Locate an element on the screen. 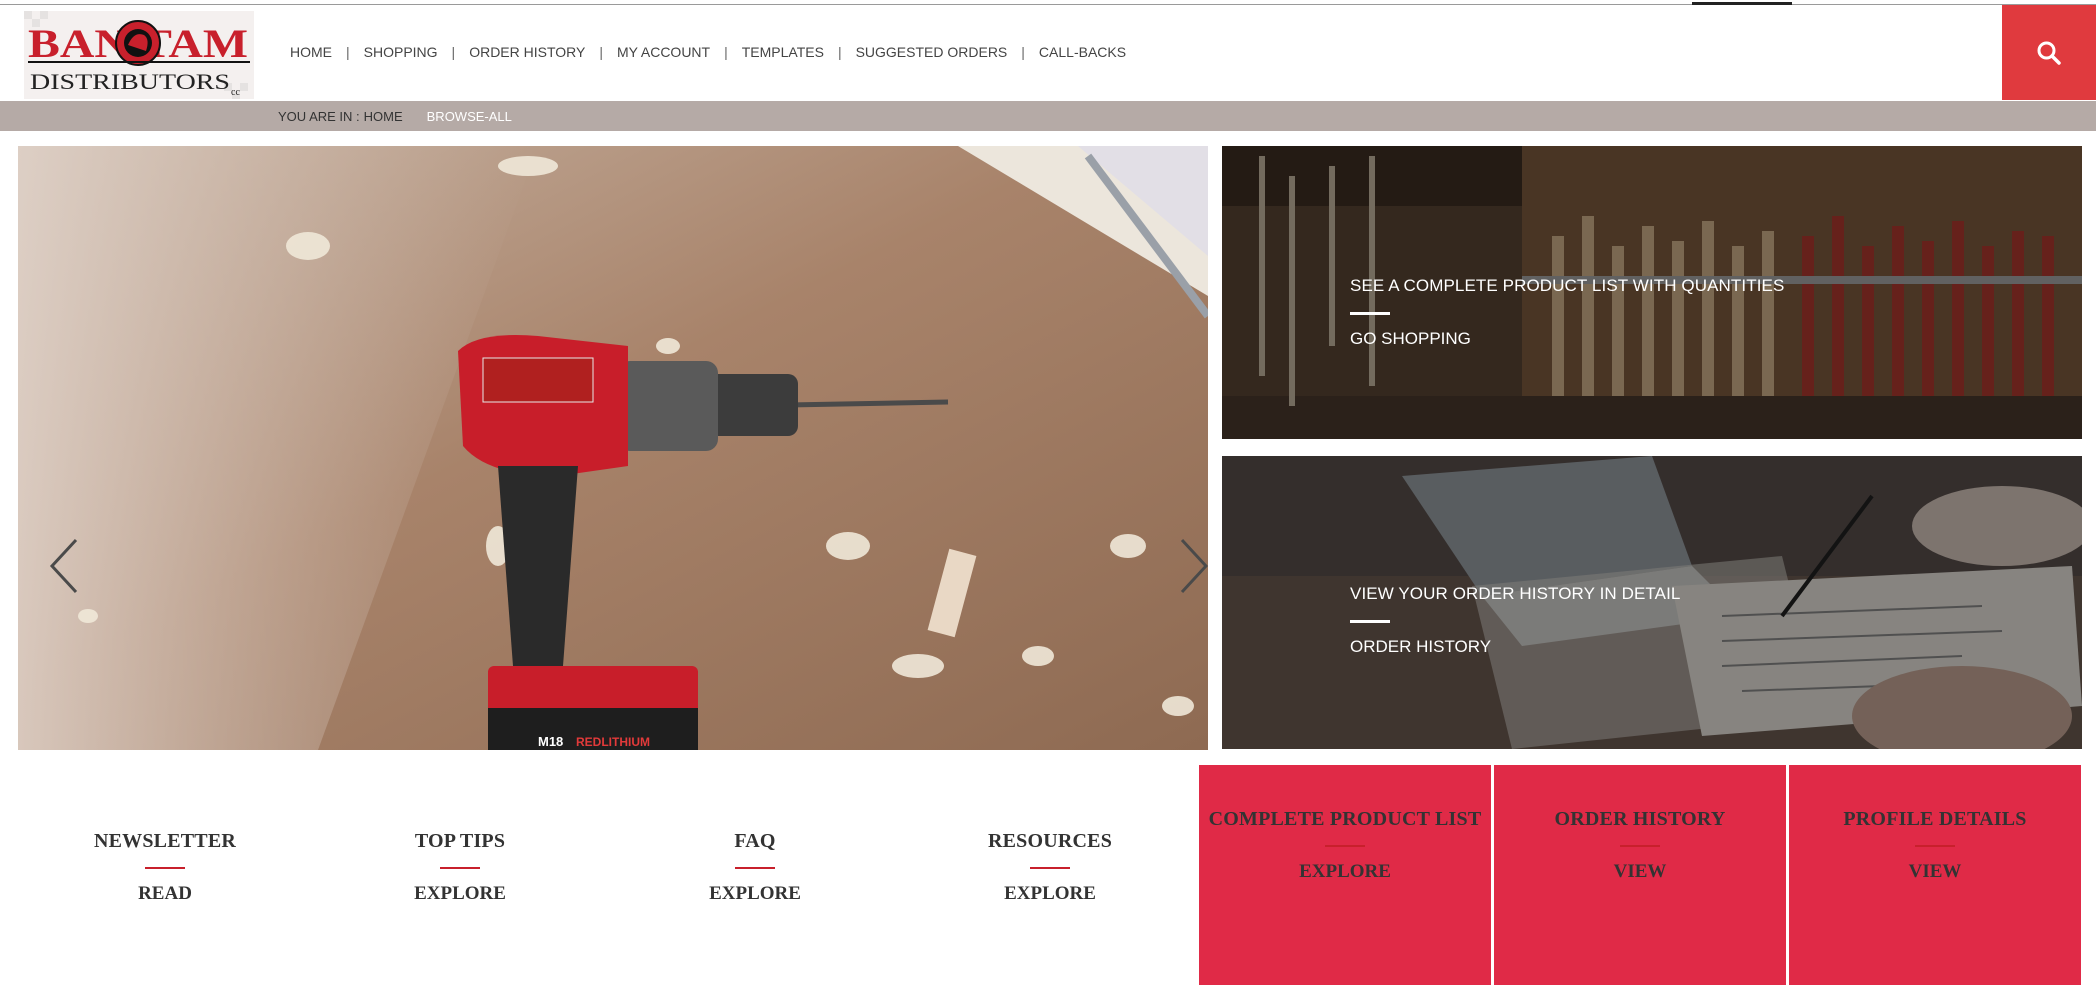  faq-explore-link: EXPLORE is located at coordinates (755, 894).